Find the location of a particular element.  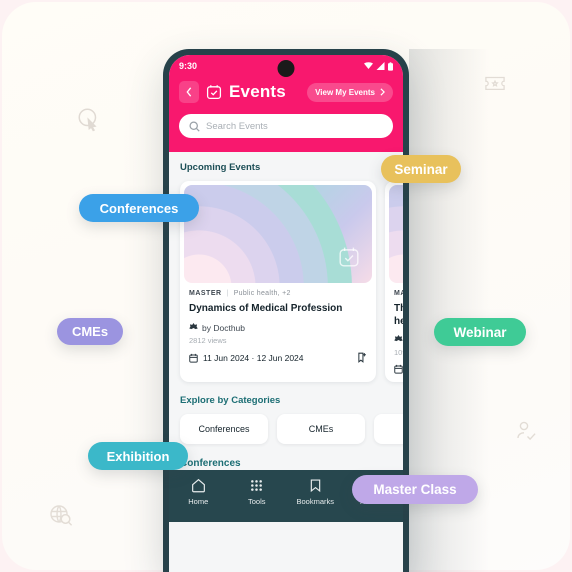

pill-masterclass: Master Class is located at coordinates (415, 489).